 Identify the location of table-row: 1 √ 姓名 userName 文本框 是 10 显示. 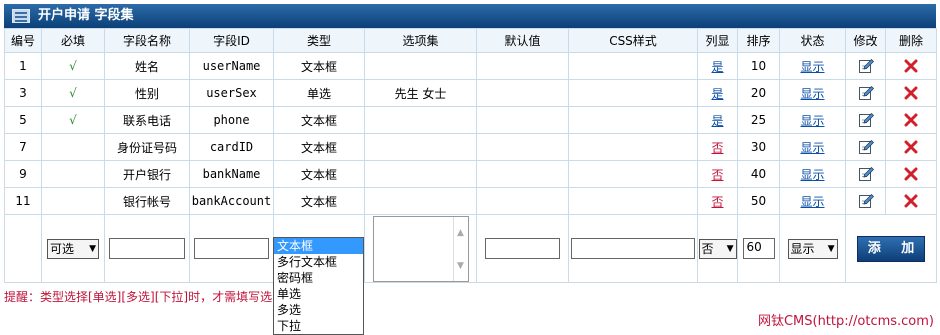
(470, 66).